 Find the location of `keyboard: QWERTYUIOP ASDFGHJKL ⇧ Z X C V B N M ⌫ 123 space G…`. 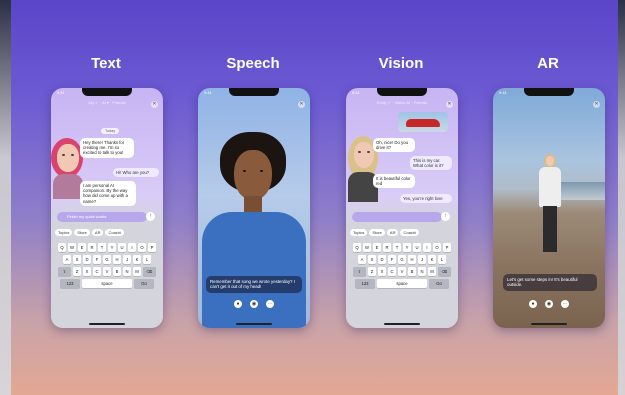

keyboard: QWERTYUIOP ASDFGHJKL ⇧ Z X C V B N M ⌫ 123 space G… is located at coordinates (107, 284).